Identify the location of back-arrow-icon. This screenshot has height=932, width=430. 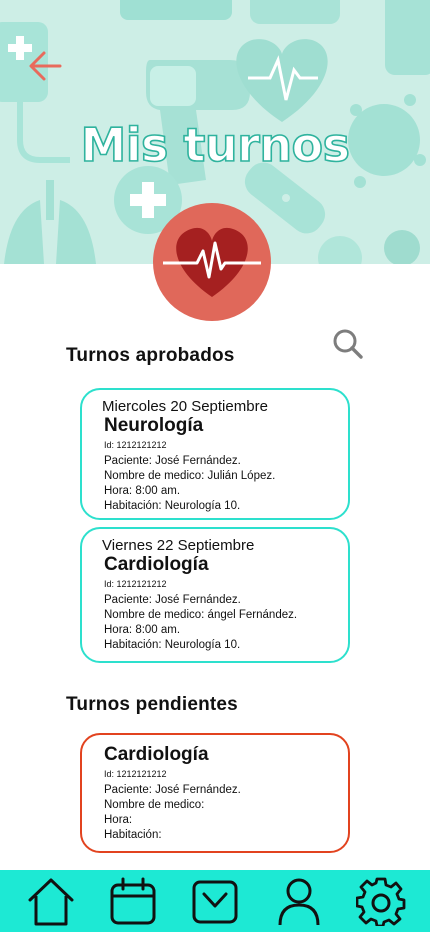
(46, 66).